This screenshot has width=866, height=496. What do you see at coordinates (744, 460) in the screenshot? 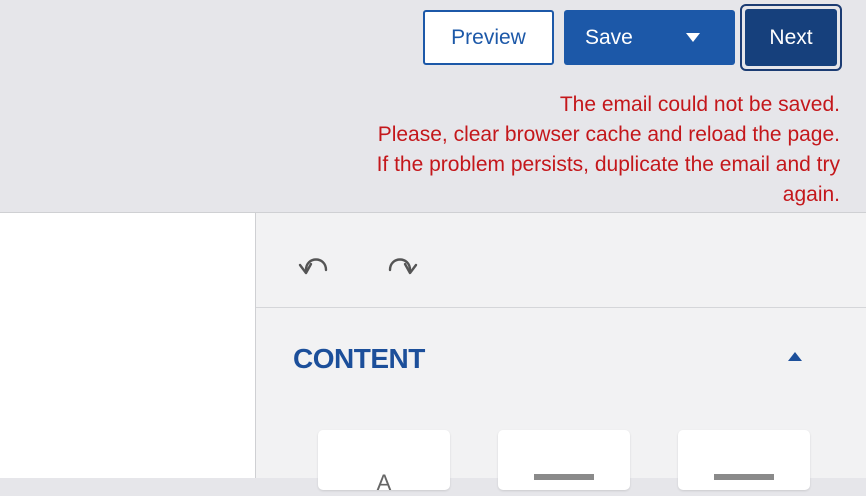
I see `button-block-tile` at bounding box center [744, 460].